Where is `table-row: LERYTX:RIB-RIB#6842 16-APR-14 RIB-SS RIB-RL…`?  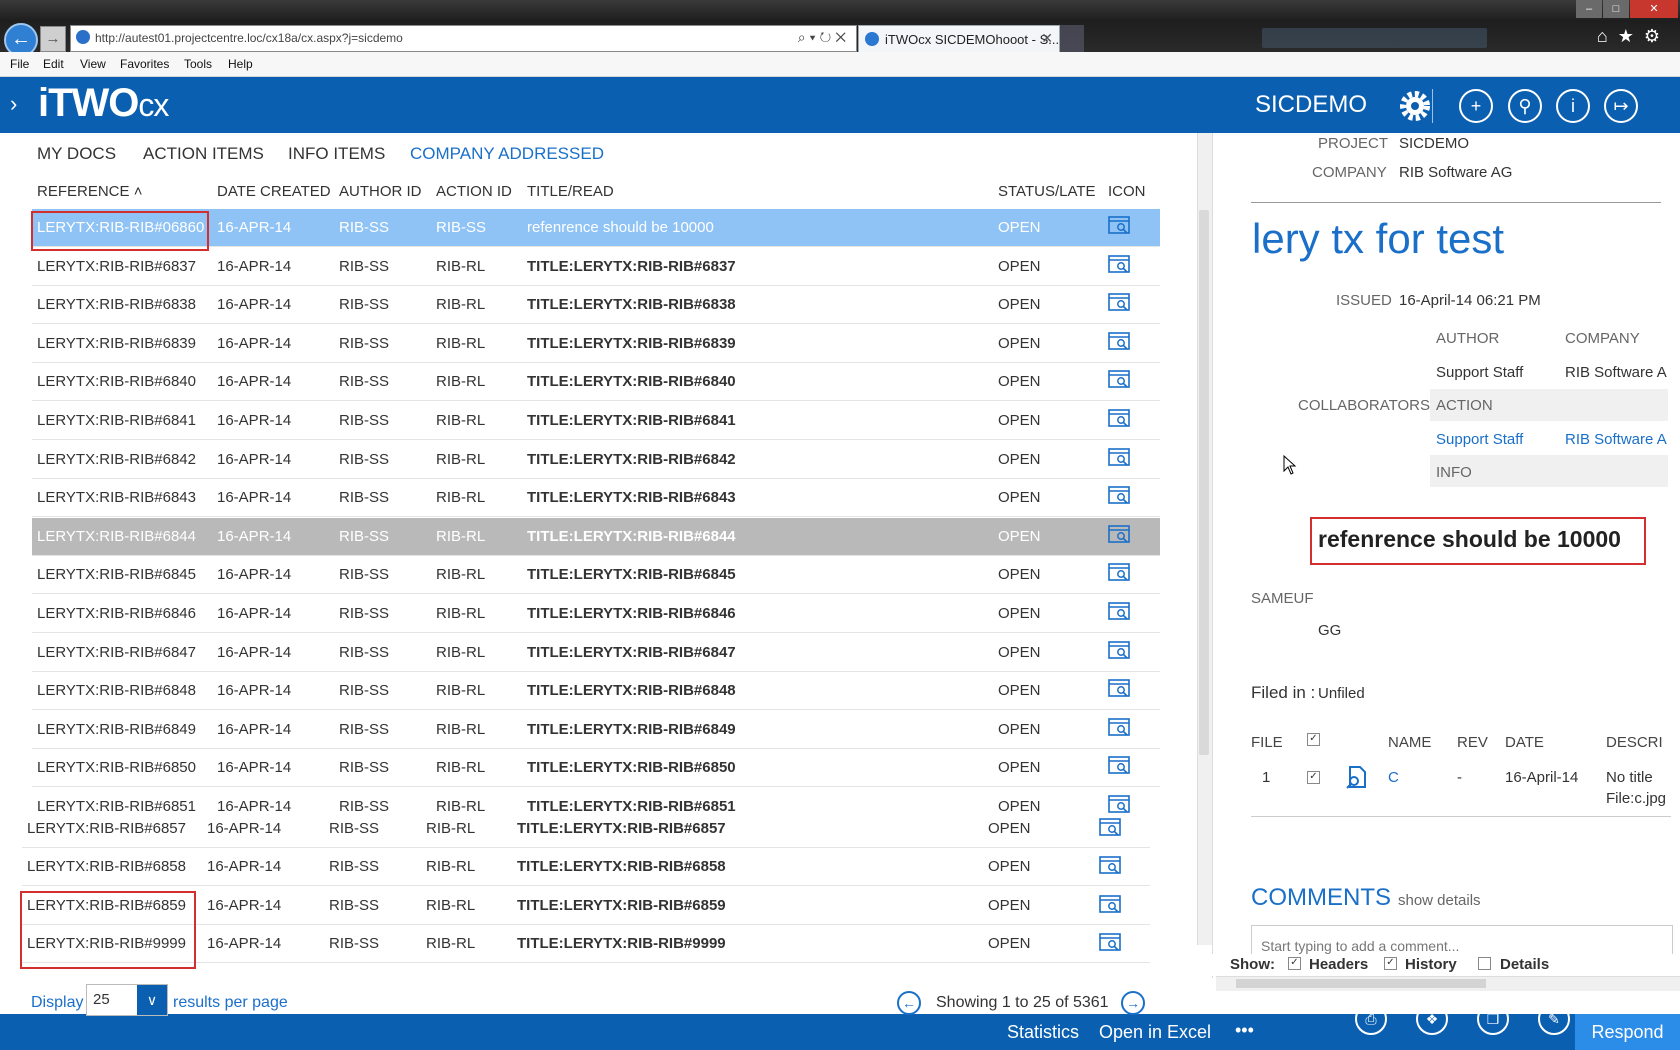
table-row: LERYTX:RIB-RIB#6842 16-APR-14 RIB-SS RIB-RL… is located at coordinates (596, 460).